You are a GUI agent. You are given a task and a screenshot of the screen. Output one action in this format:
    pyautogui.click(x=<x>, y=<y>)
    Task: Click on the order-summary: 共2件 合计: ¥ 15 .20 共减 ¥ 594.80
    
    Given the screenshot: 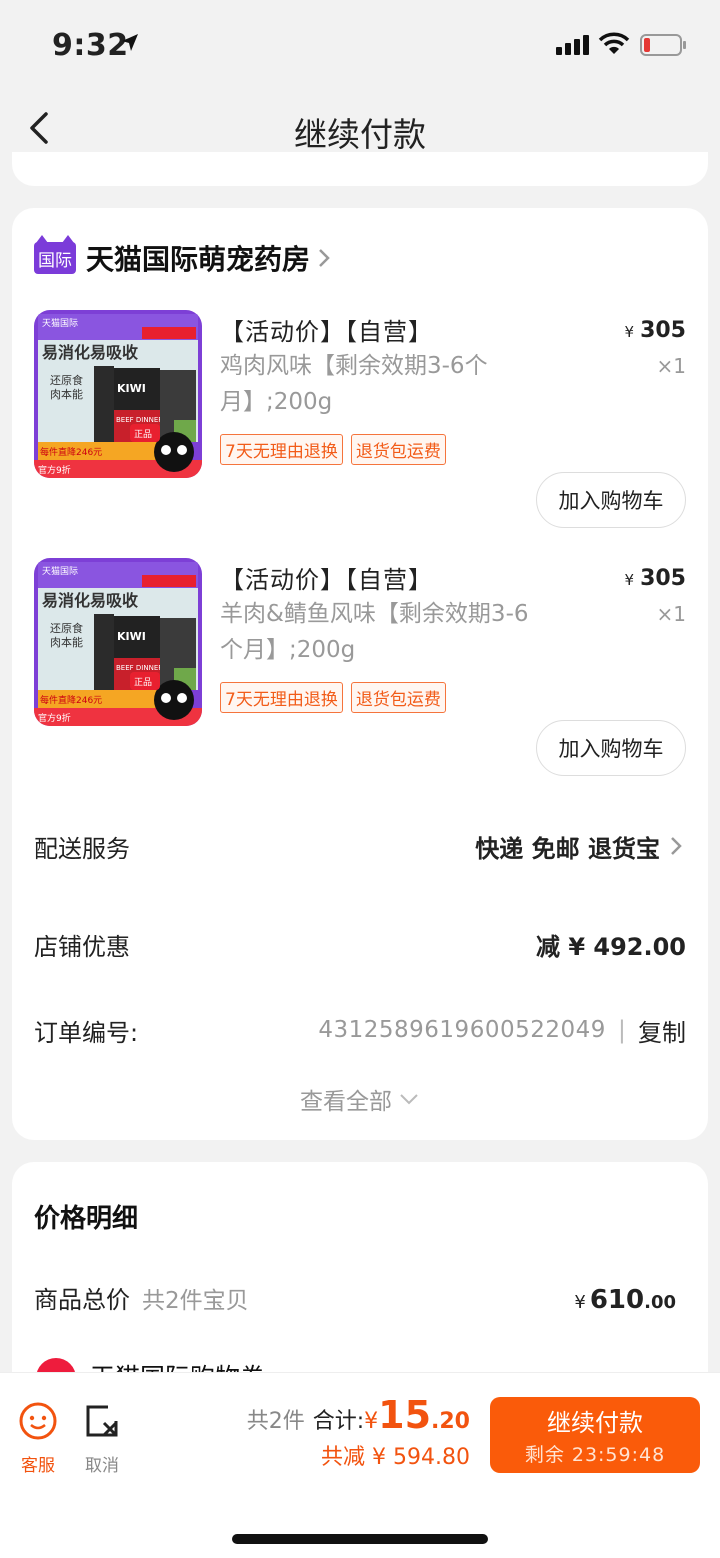 What is the action you would take?
    pyautogui.click(x=358, y=1432)
    